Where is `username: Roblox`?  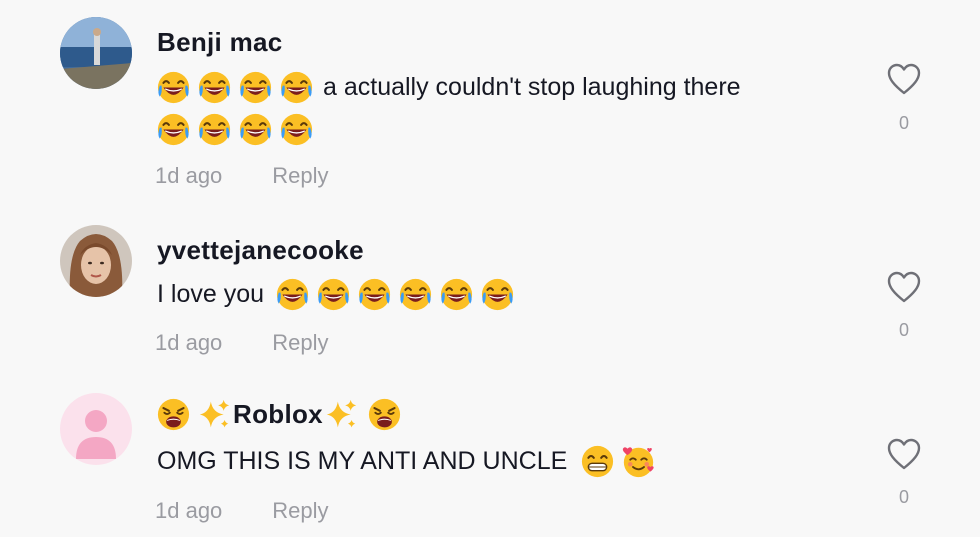 username: Roblox is located at coordinates (278, 414).